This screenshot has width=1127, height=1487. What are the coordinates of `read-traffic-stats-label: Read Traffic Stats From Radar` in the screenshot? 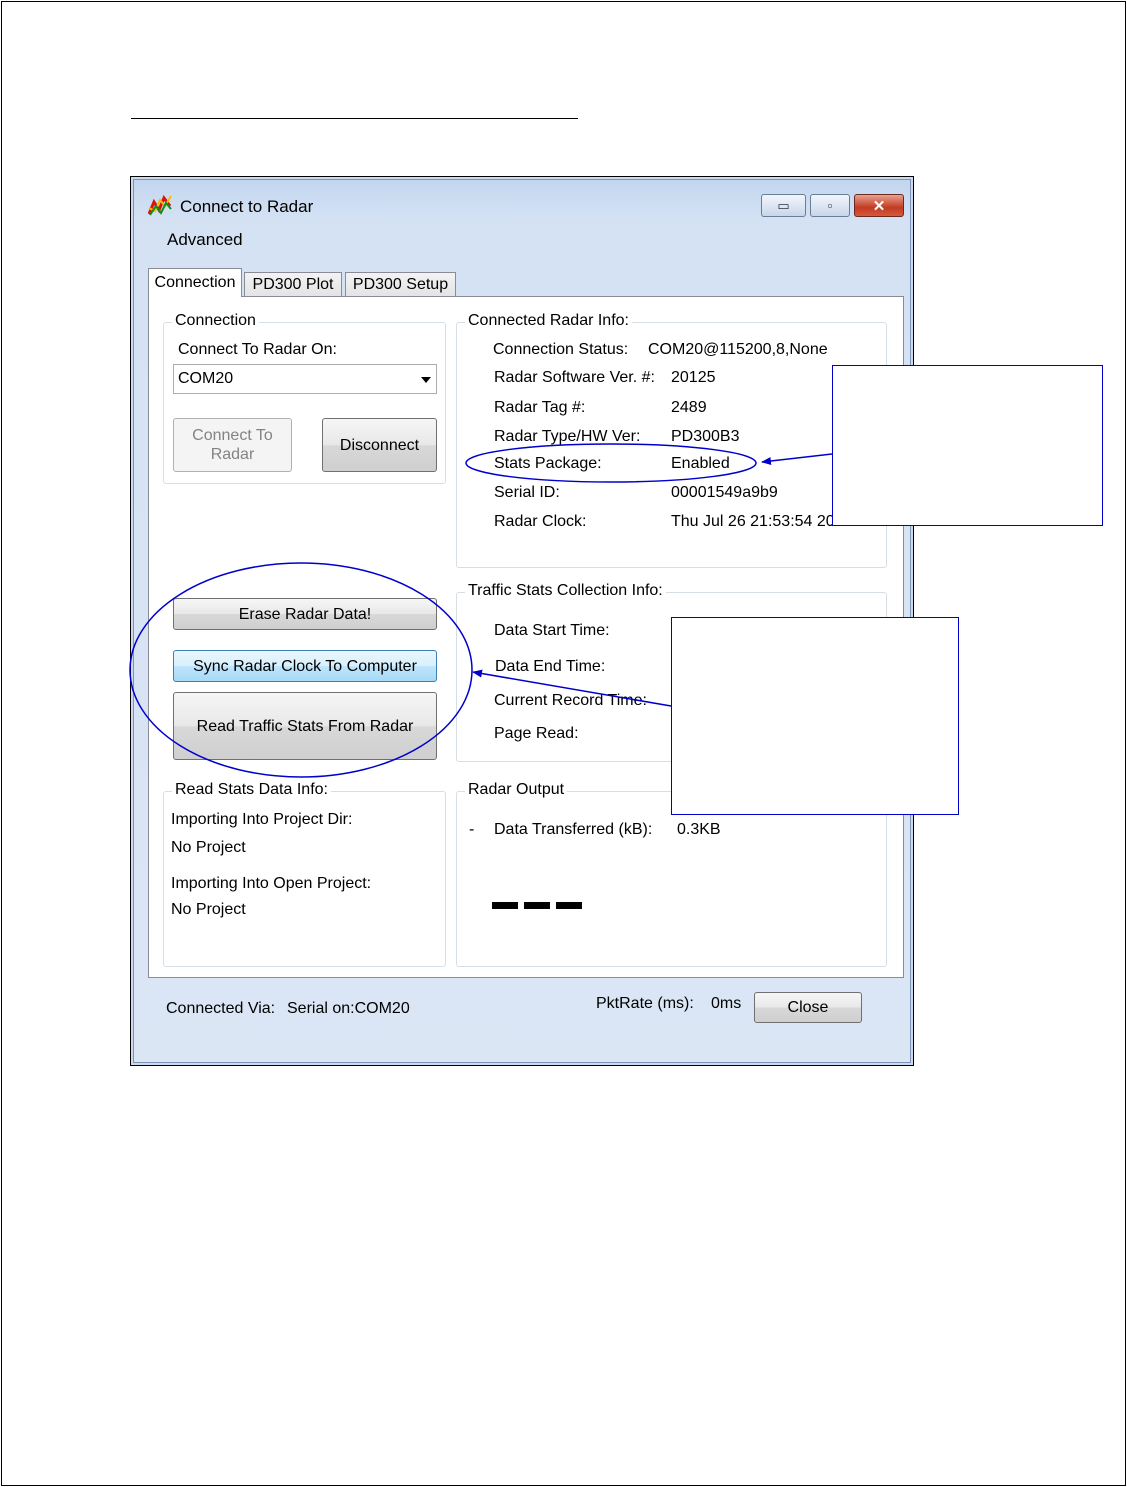 It's located at (305, 726).